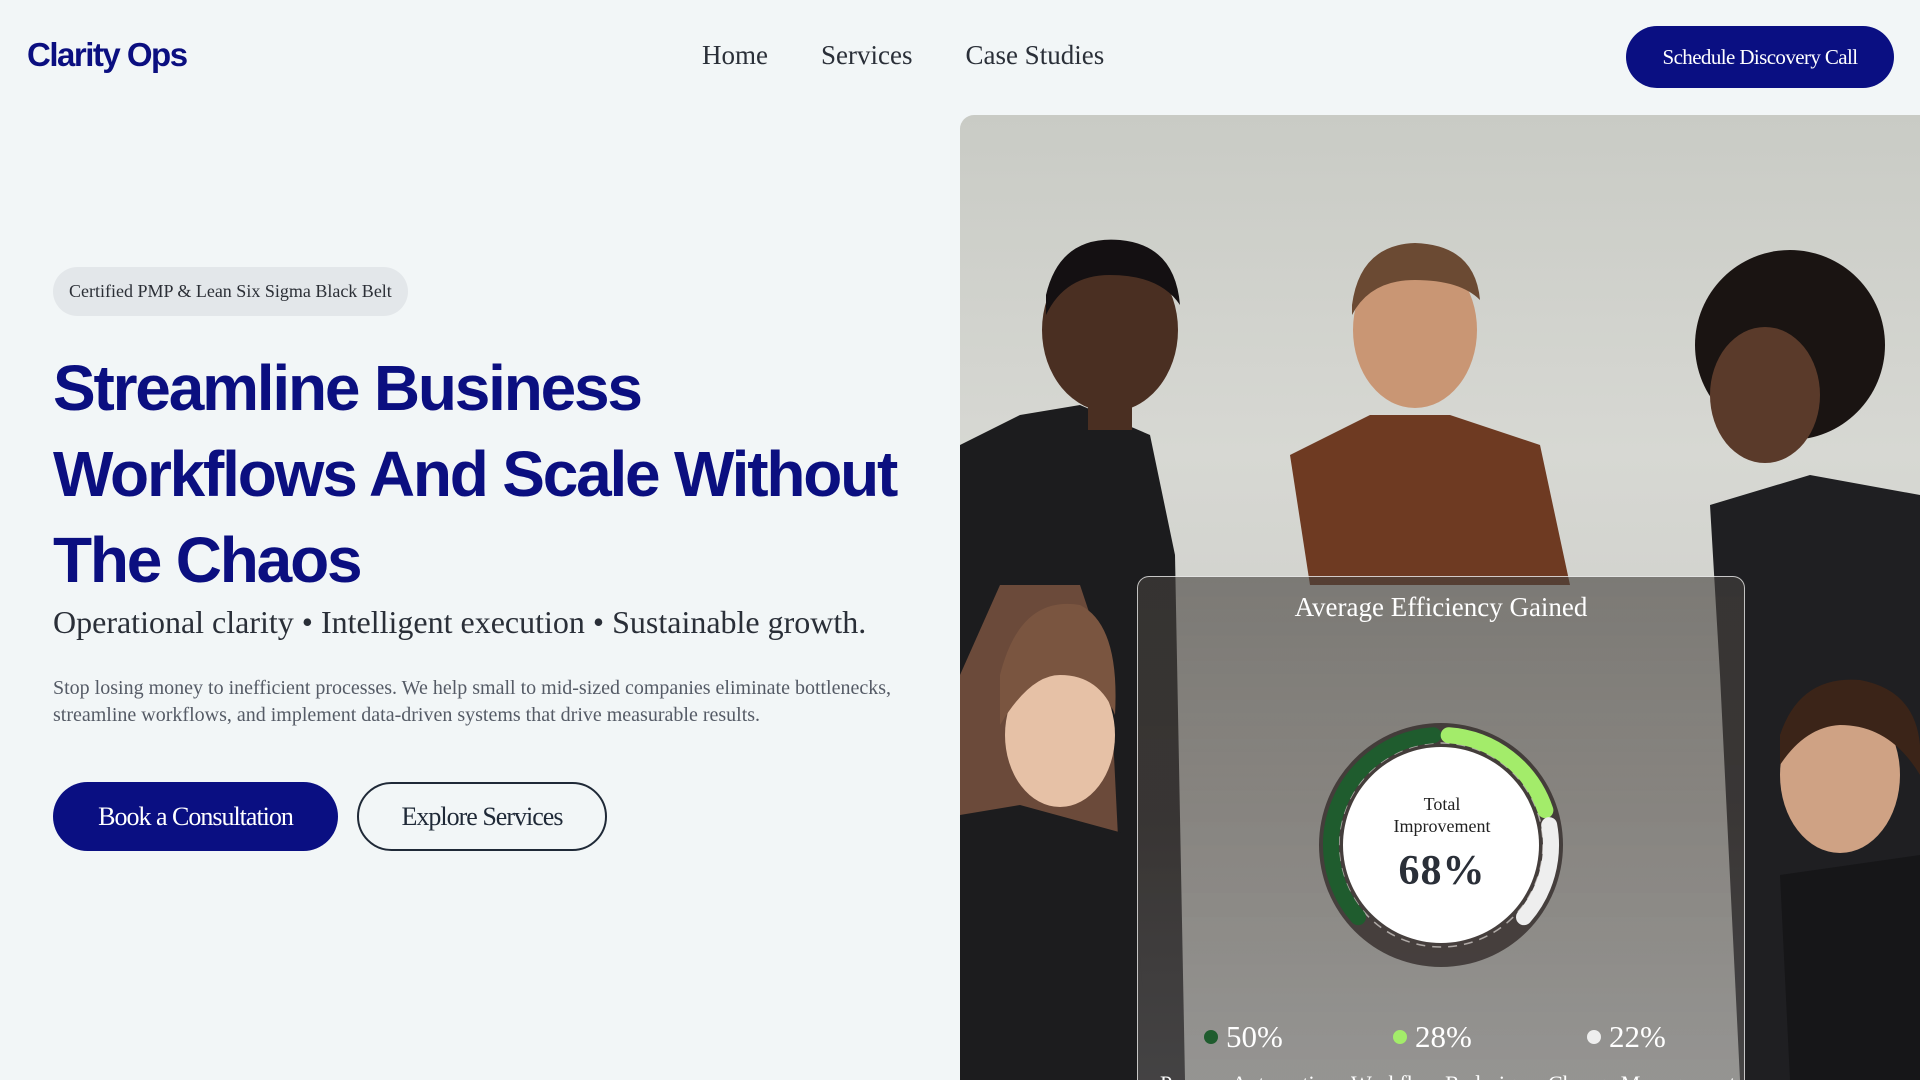 The height and width of the screenshot is (1080, 1920). What do you see at coordinates (475, 474) in the screenshot?
I see `hero-title-line-2: Workflows And Scale Without` at bounding box center [475, 474].